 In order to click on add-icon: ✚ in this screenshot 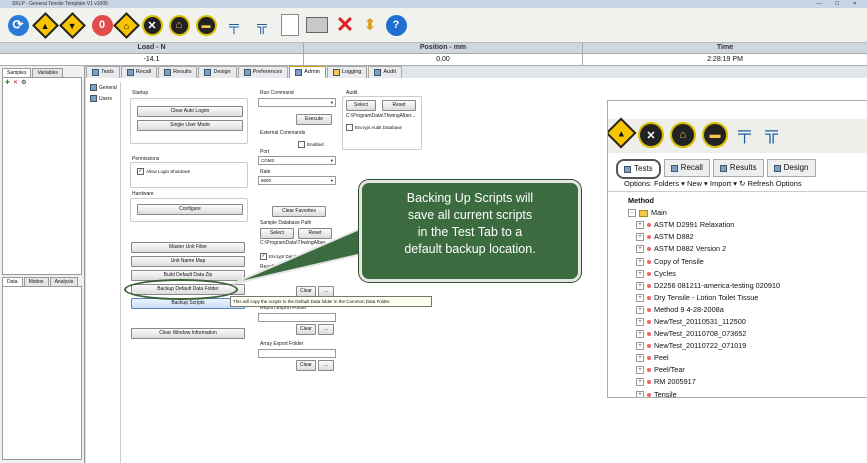, I will do `click(7, 82)`.